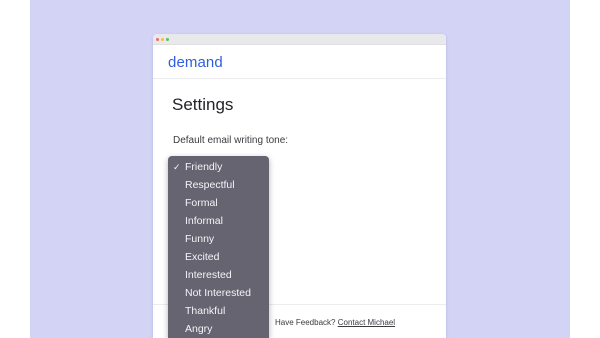 This screenshot has height=338, width=600. I want to click on tone-option-label: Friendly, so click(204, 167).